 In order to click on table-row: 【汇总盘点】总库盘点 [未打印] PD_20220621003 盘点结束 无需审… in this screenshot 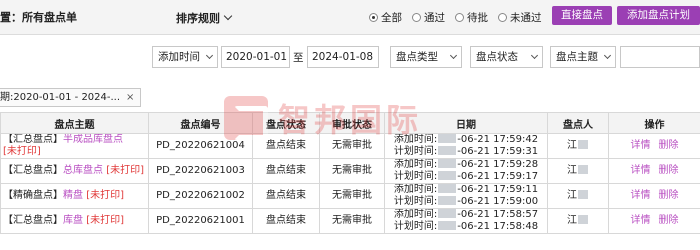, I will do `click(350, 171)`.